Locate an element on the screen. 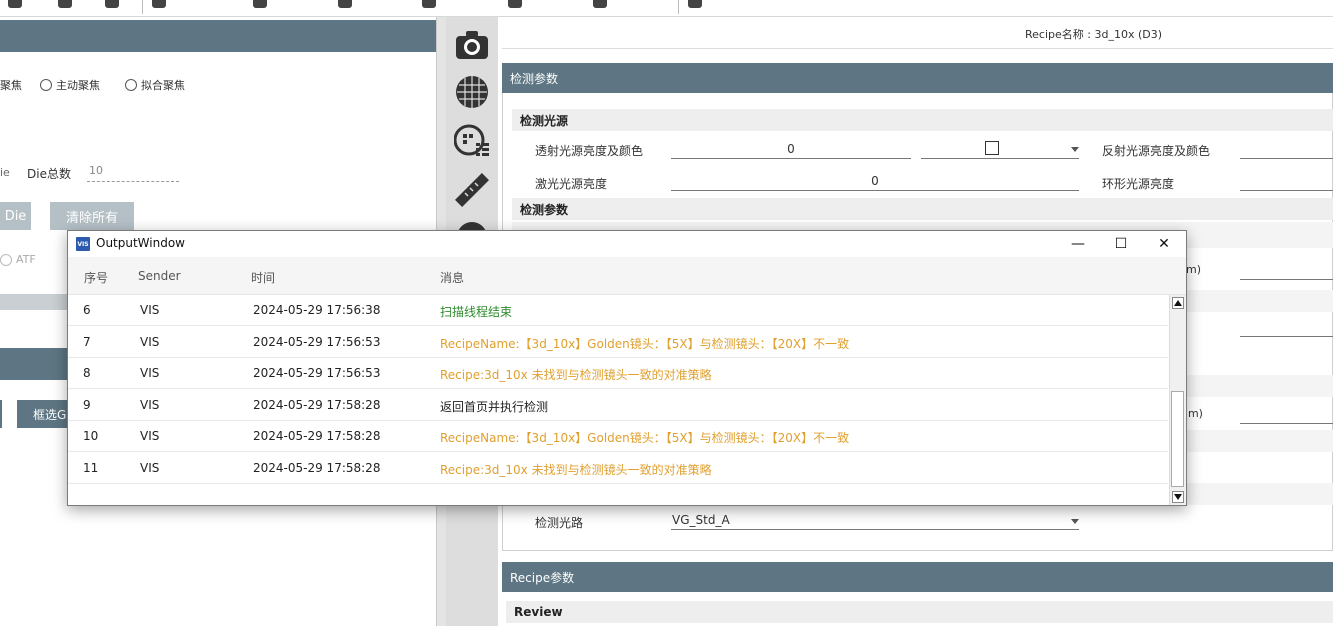 This screenshot has height=626, width=1333. reflect-light-label: 反射光源亮度及颜色 is located at coordinates (1156, 151).